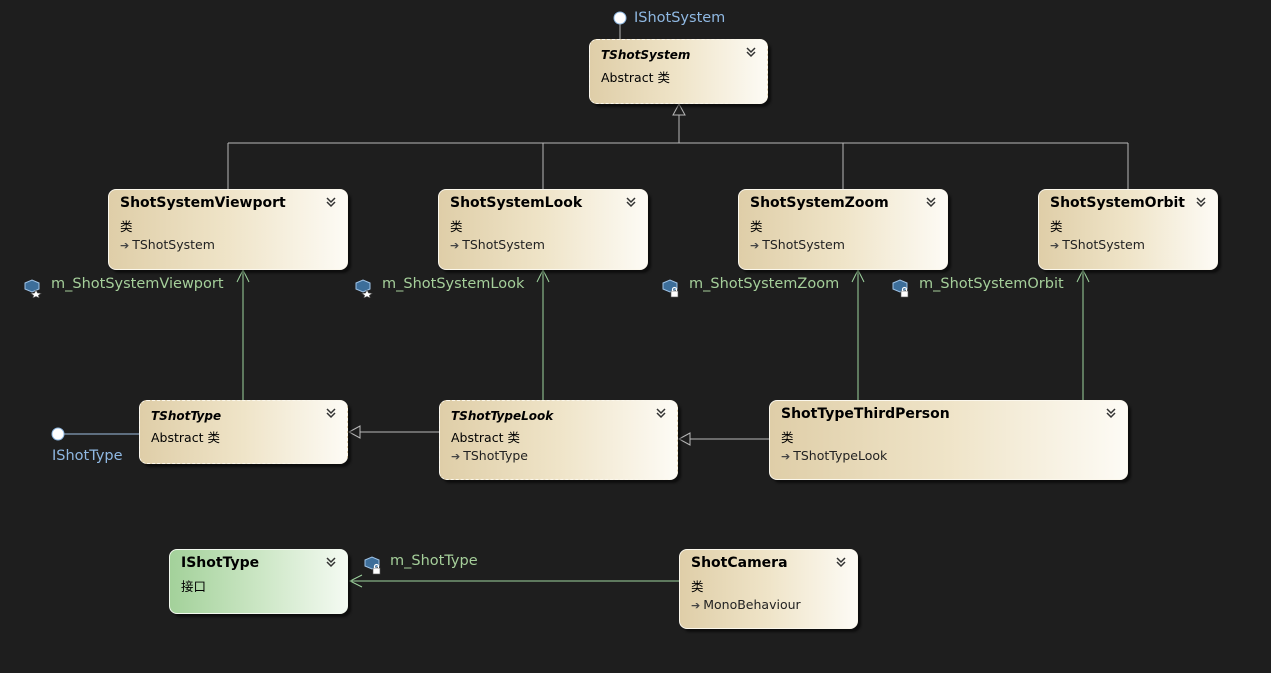  Describe the element at coordinates (495, 455) in the screenshot. I see `base-class-name: TShotType` at that location.